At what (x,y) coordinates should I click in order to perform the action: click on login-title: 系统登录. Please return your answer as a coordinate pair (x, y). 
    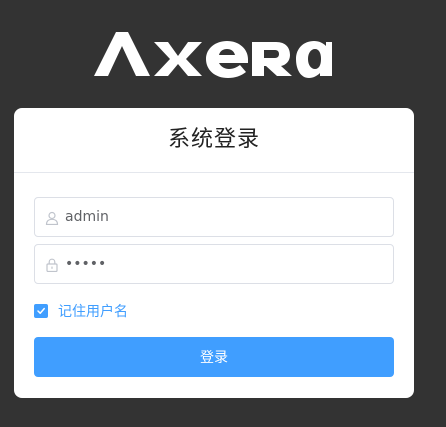
    Looking at the image, I should click on (213, 139).